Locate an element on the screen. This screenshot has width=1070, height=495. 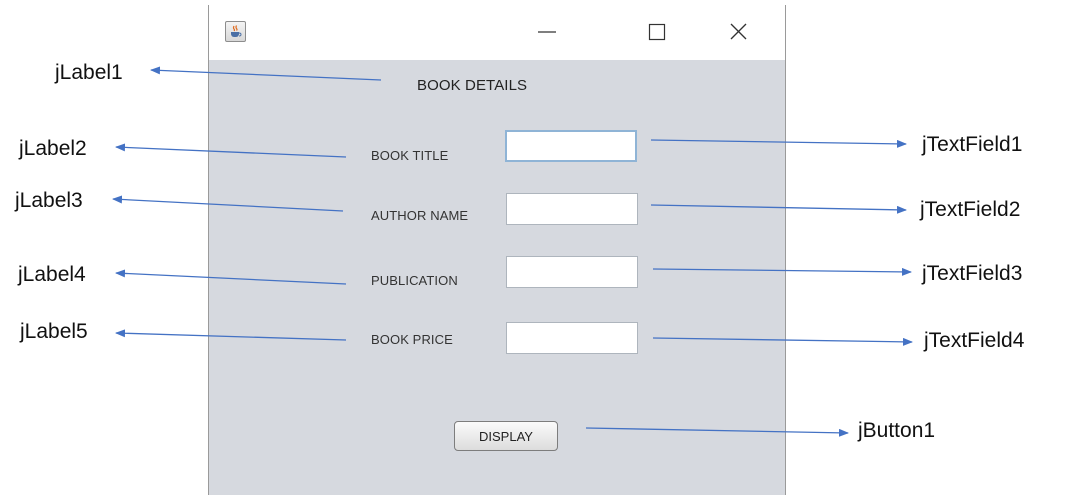
arrow-jlabel4 is located at coordinates (231, 277).